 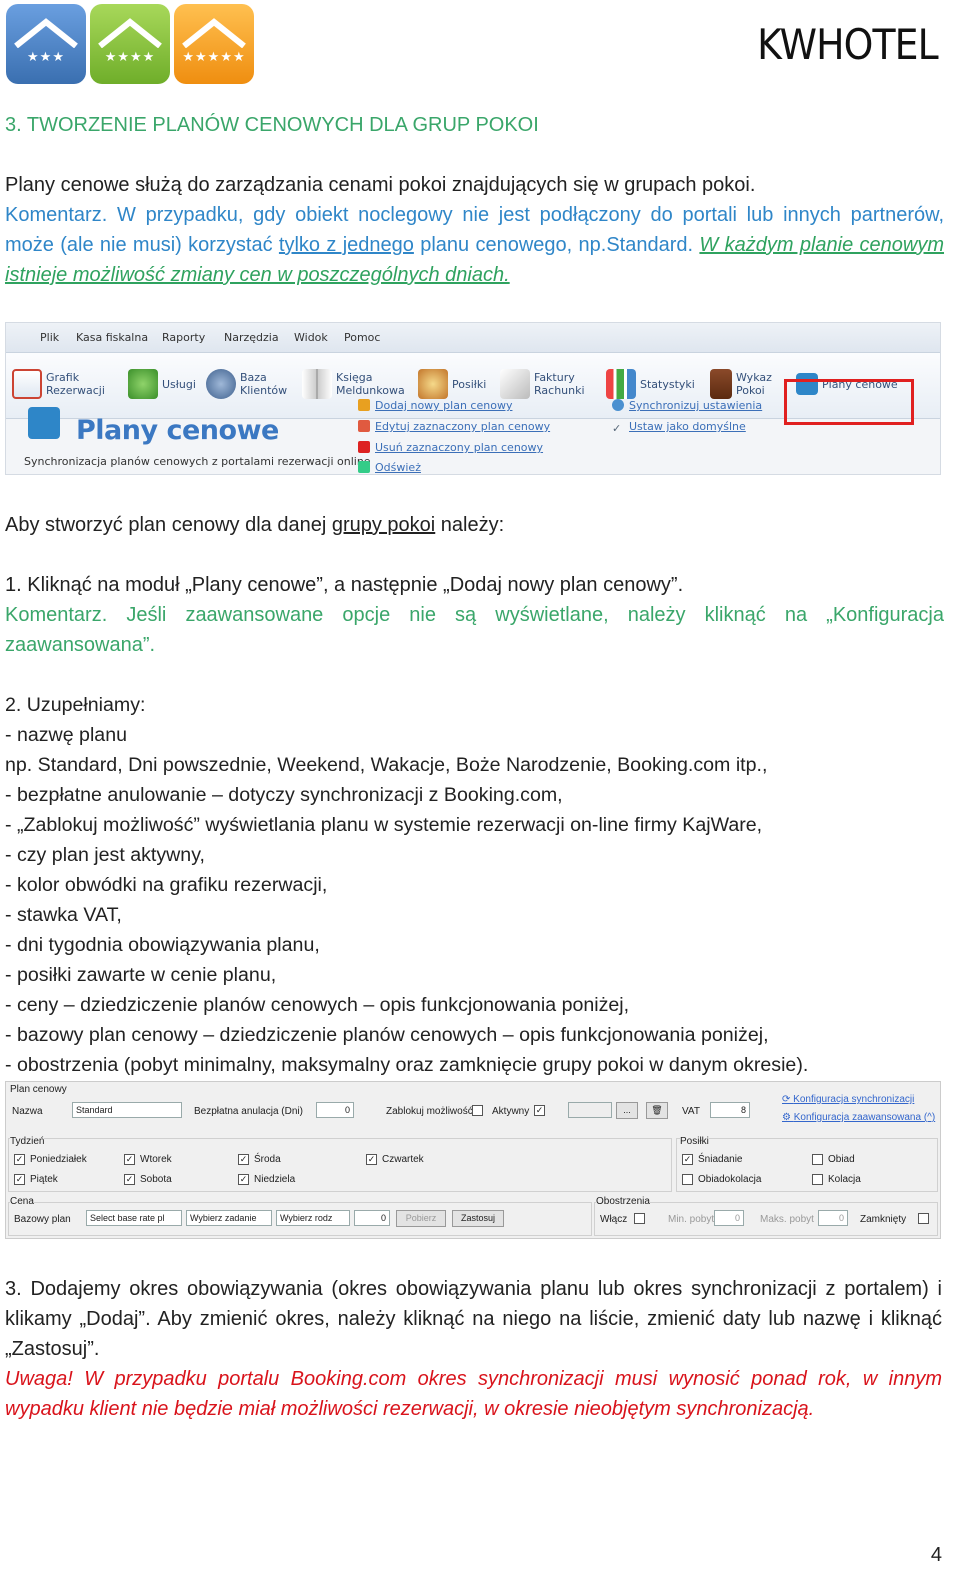 What do you see at coordinates (543, 384) in the screenshot?
I see `ribbon-faktury: Faktury Rachunki` at bounding box center [543, 384].